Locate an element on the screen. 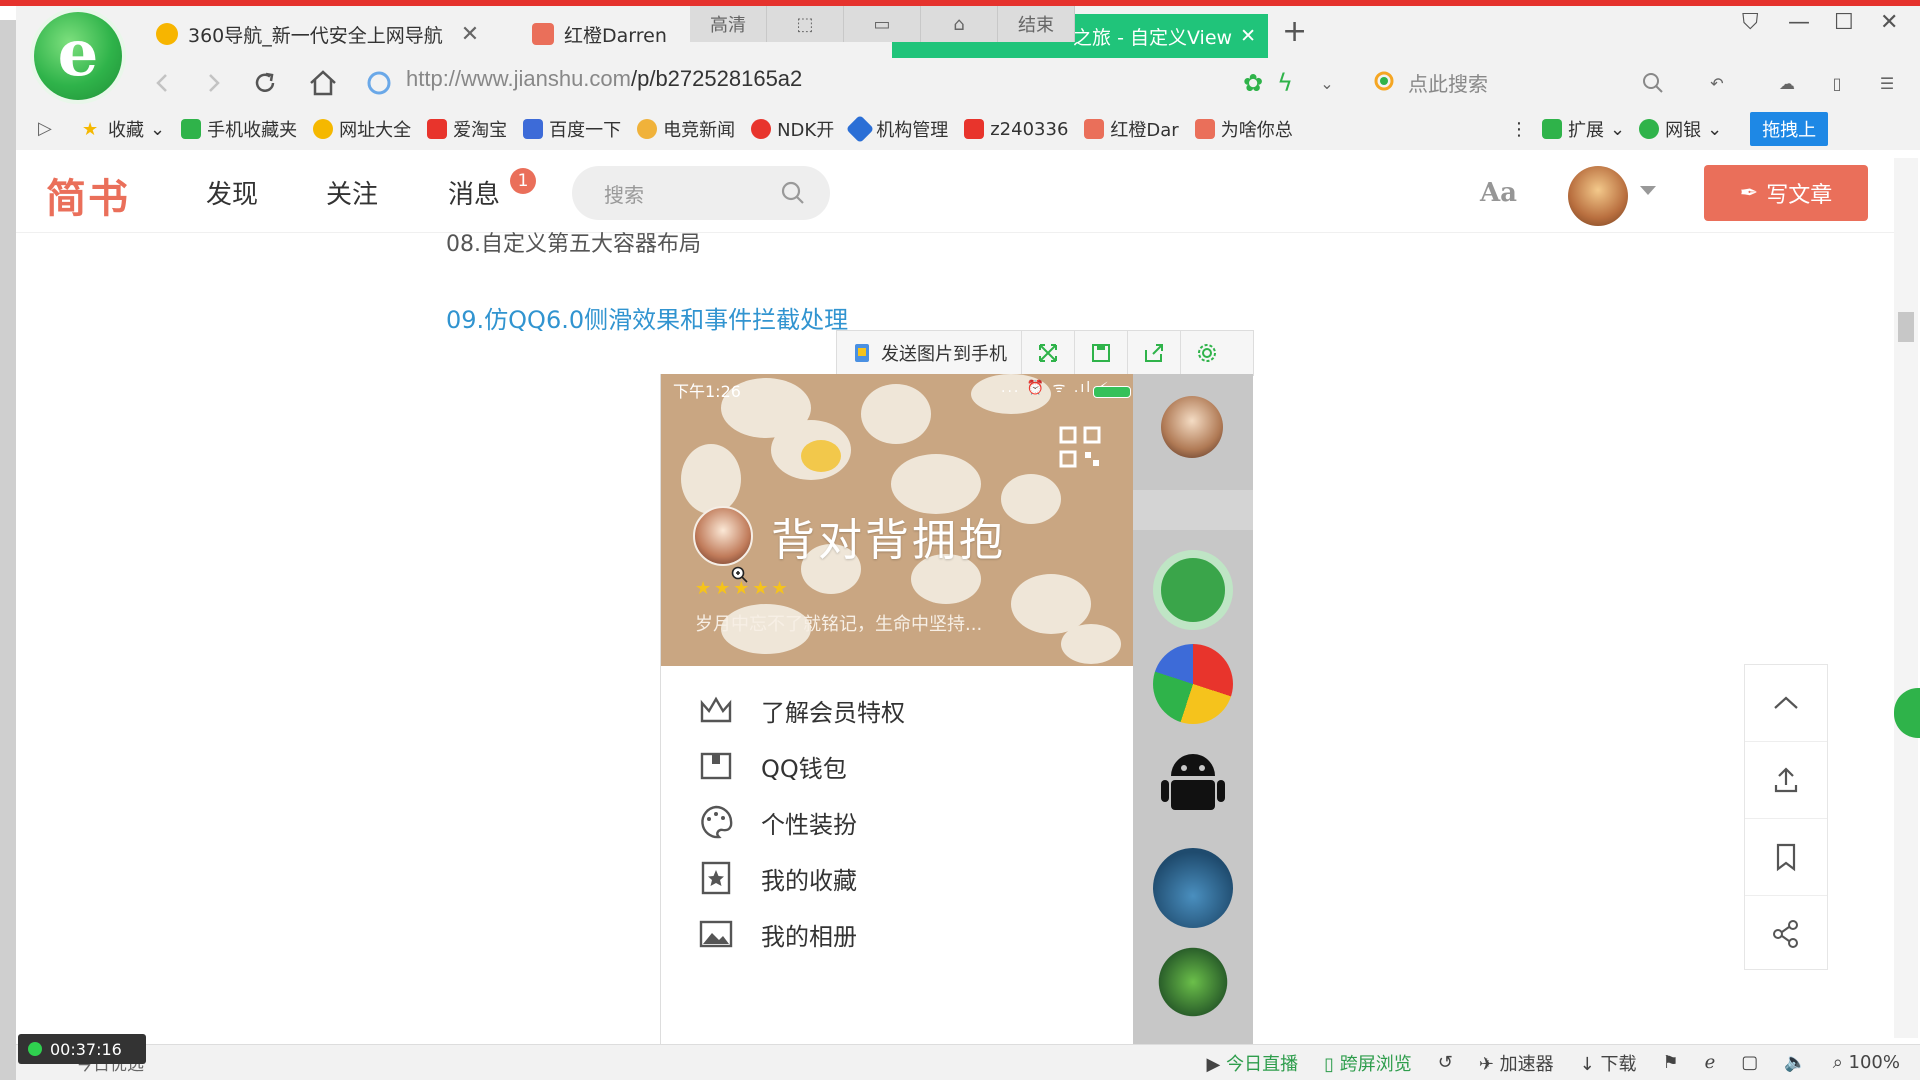  undo-icon: ↶ is located at coordinates (1717, 83).